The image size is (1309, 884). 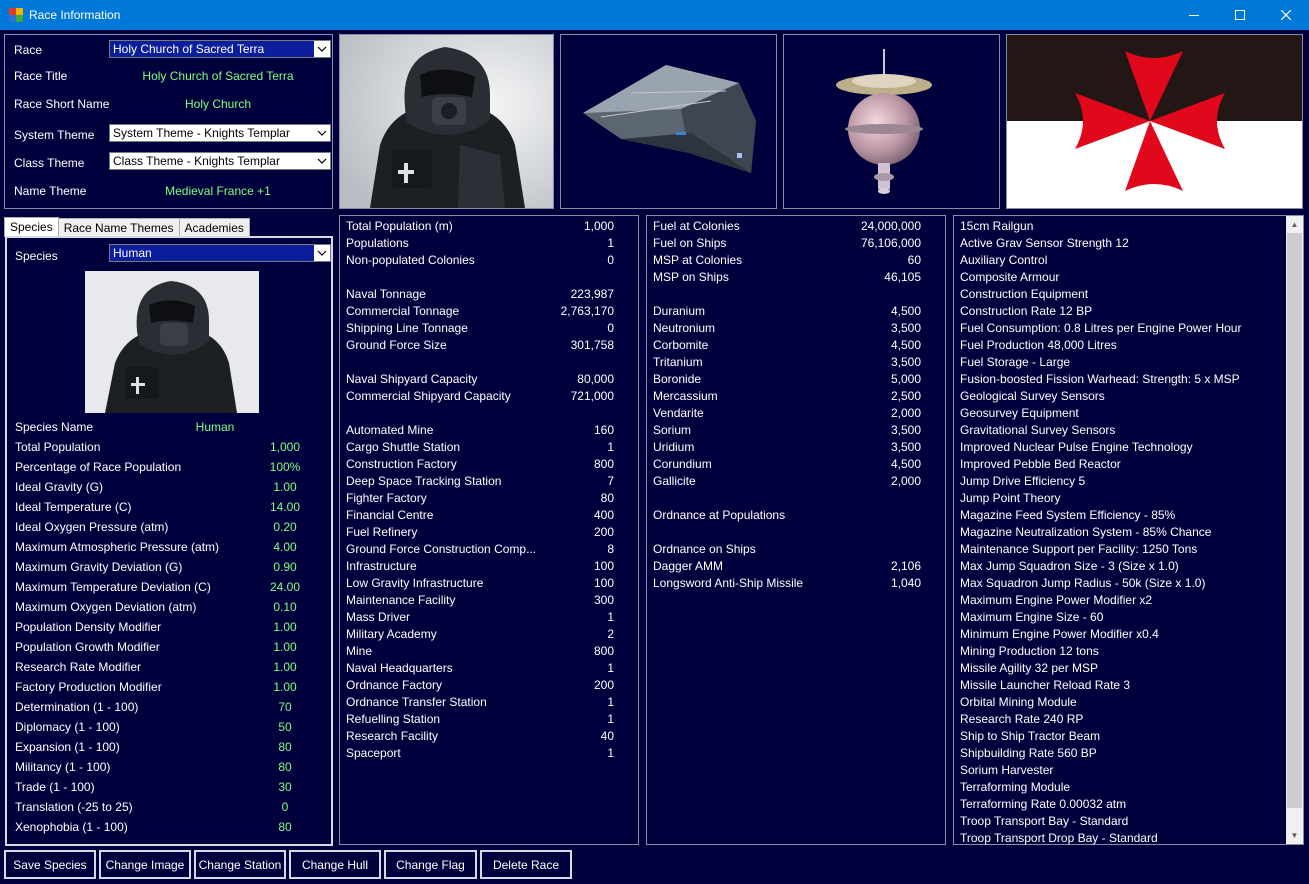 I want to click on species-stat-value: 50, so click(x=285, y=727).